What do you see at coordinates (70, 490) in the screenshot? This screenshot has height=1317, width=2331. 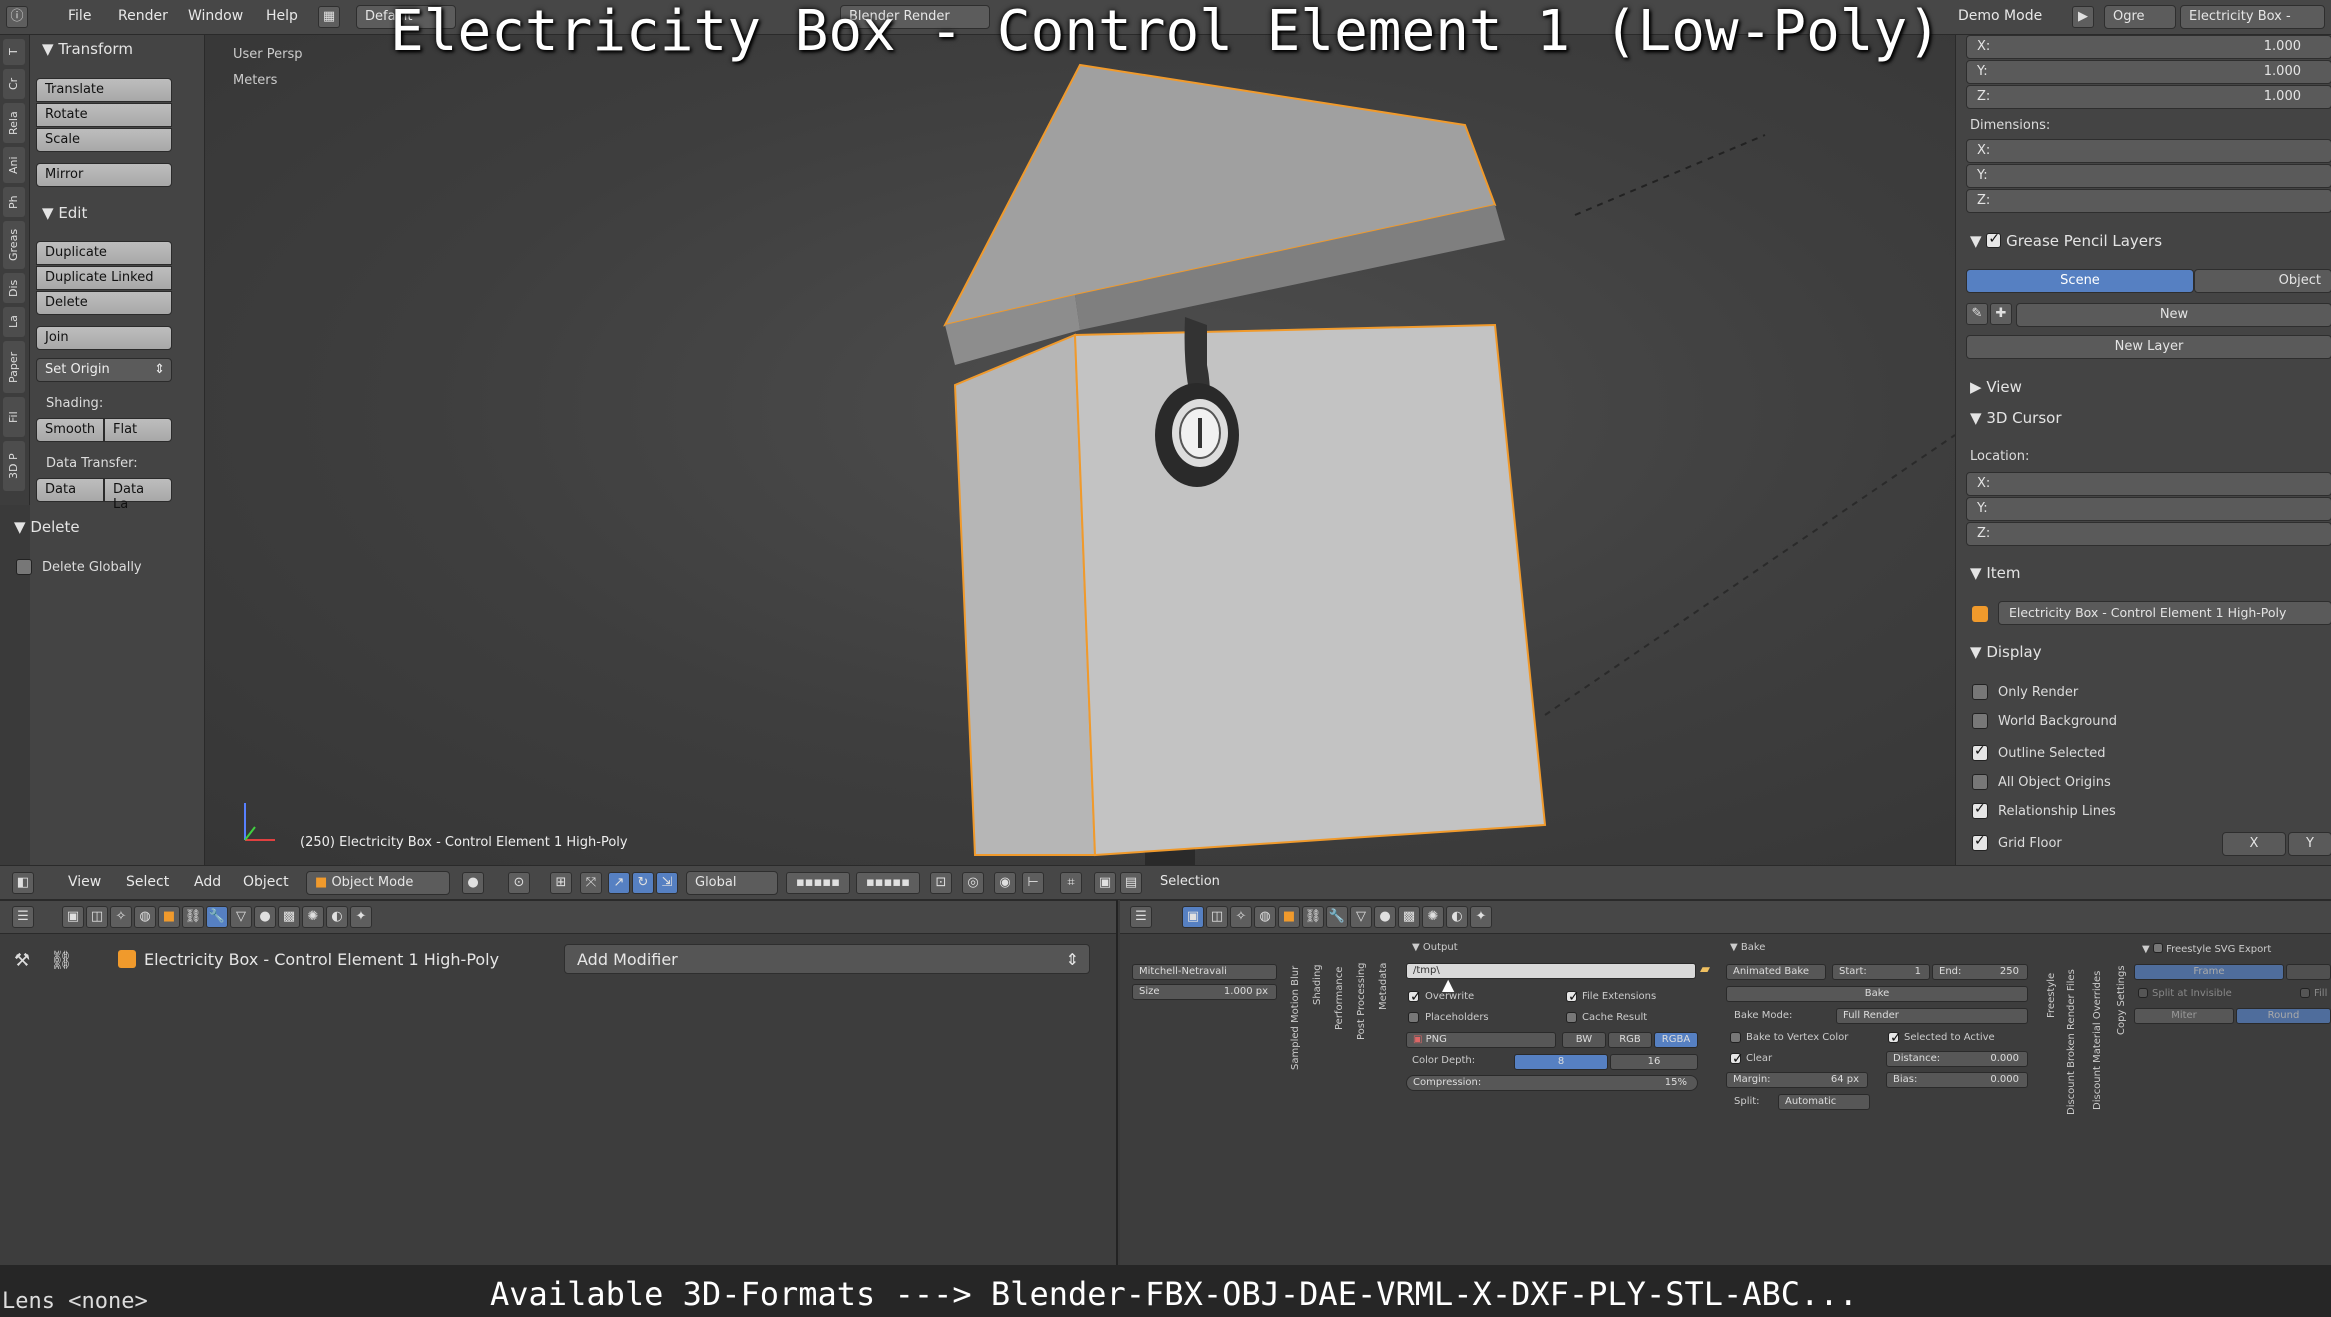 I see `data-transfer-button: Data` at bounding box center [70, 490].